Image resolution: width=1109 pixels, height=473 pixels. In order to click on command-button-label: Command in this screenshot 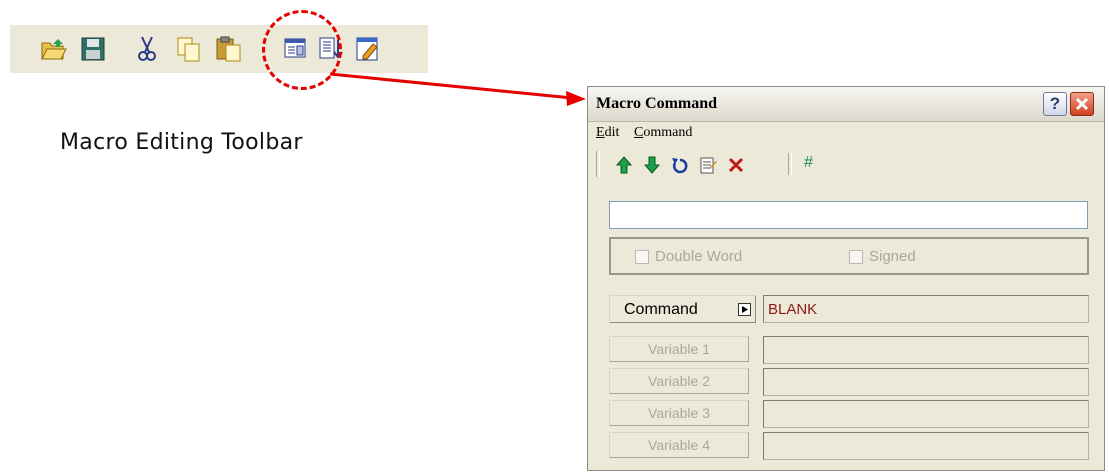, I will do `click(661, 309)`.